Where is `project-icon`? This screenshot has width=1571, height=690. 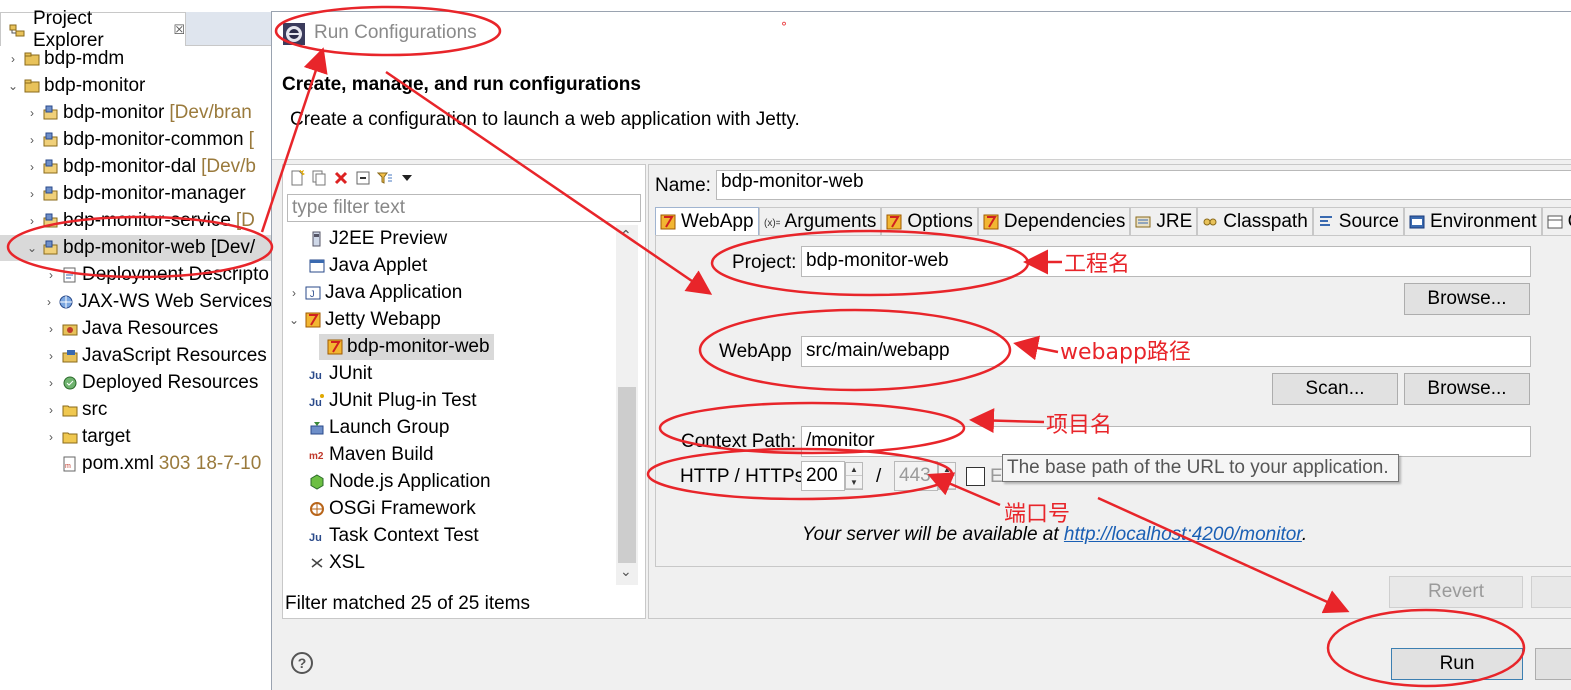 project-icon is located at coordinates (32, 86).